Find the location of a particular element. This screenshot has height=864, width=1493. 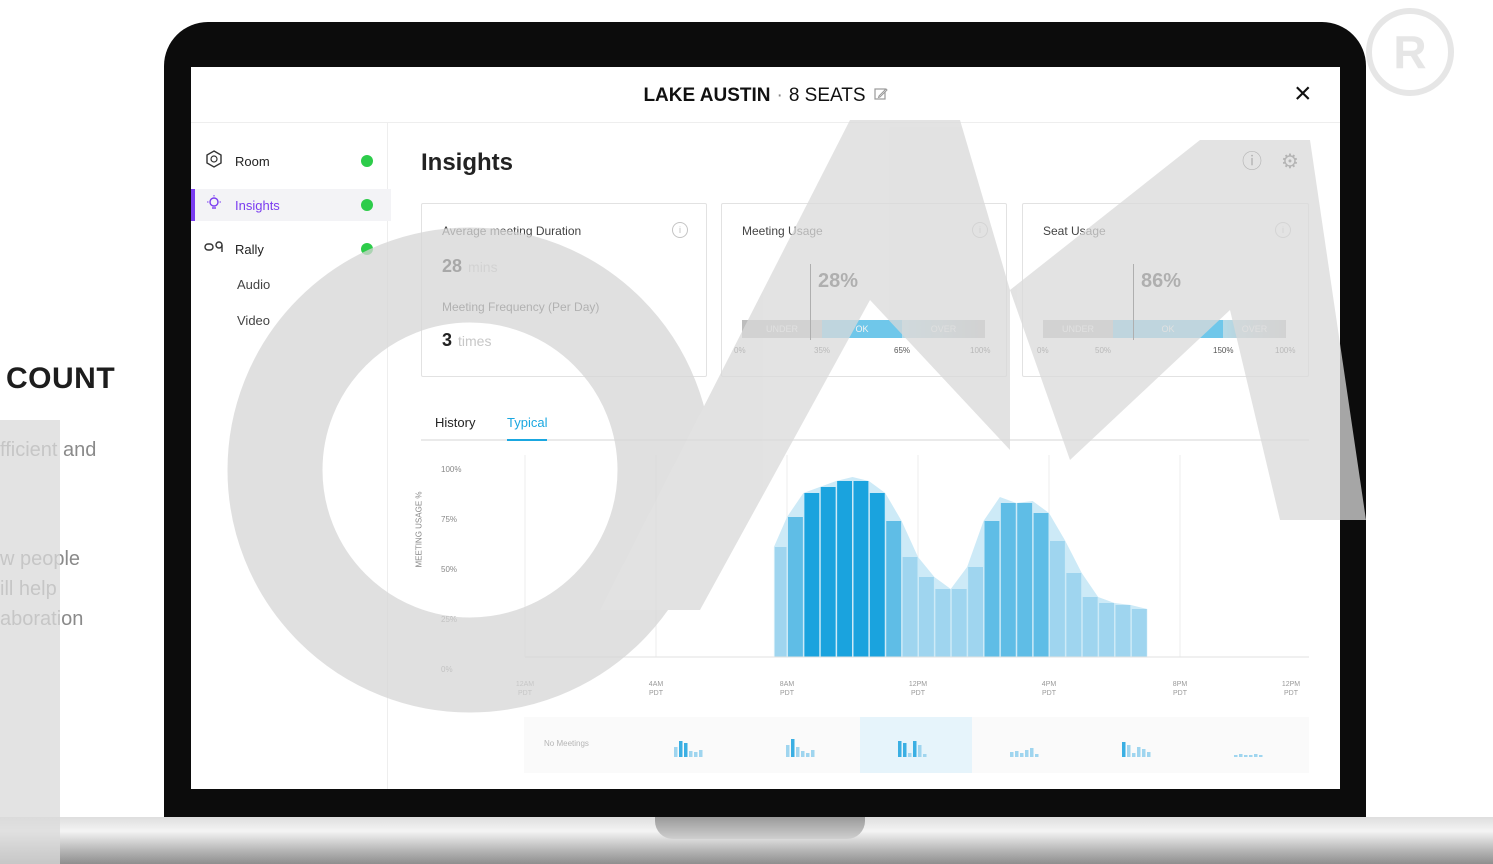

bar-tick: 50% is located at coordinates (1103, 350).